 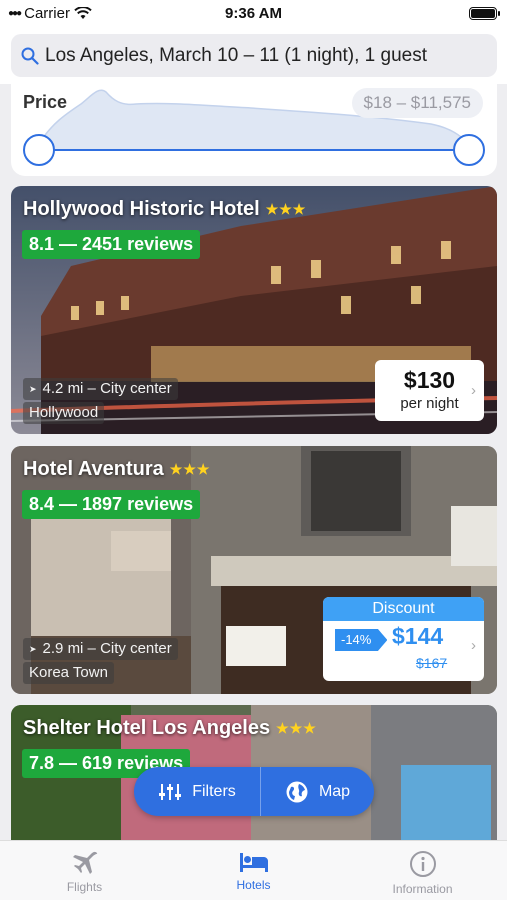 I want to click on sliders-icon, so click(x=170, y=791).